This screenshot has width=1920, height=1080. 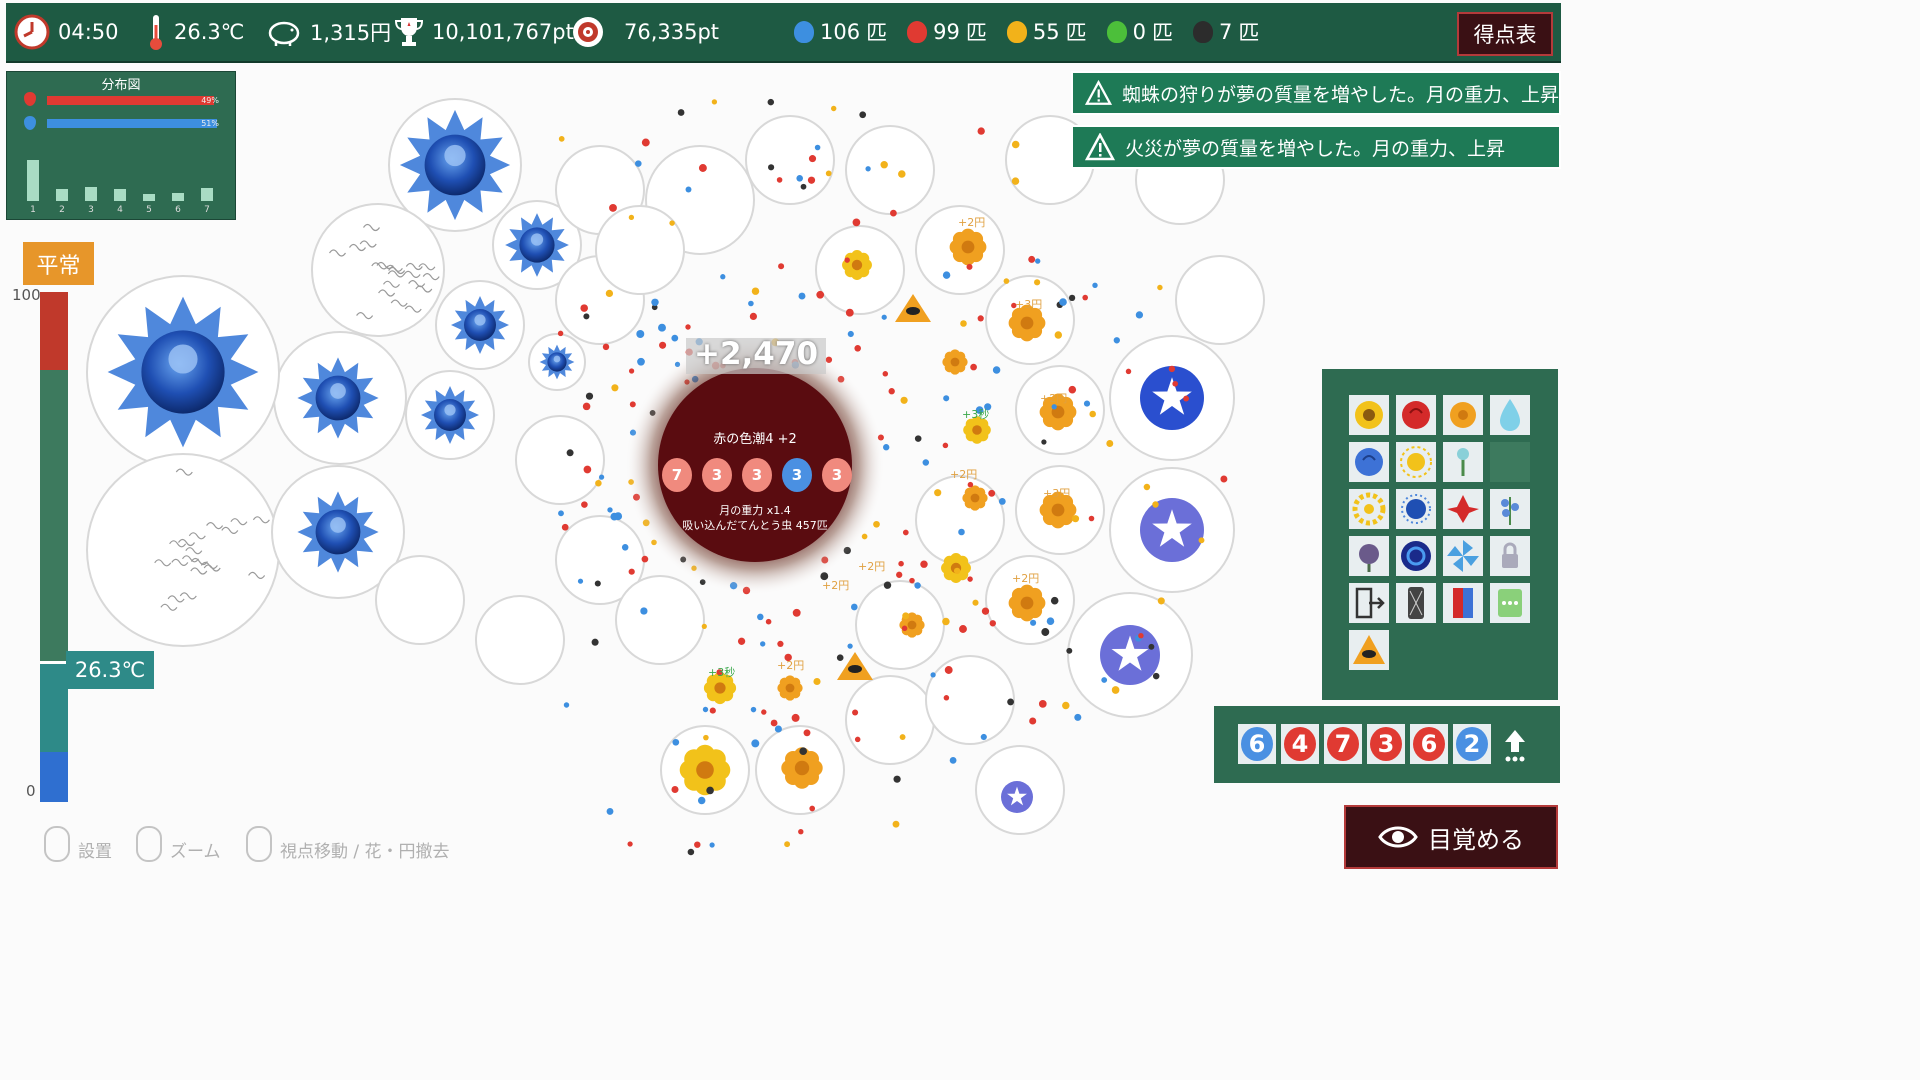 What do you see at coordinates (913, 308) in the screenshot?
I see `eye-pyramid` at bounding box center [913, 308].